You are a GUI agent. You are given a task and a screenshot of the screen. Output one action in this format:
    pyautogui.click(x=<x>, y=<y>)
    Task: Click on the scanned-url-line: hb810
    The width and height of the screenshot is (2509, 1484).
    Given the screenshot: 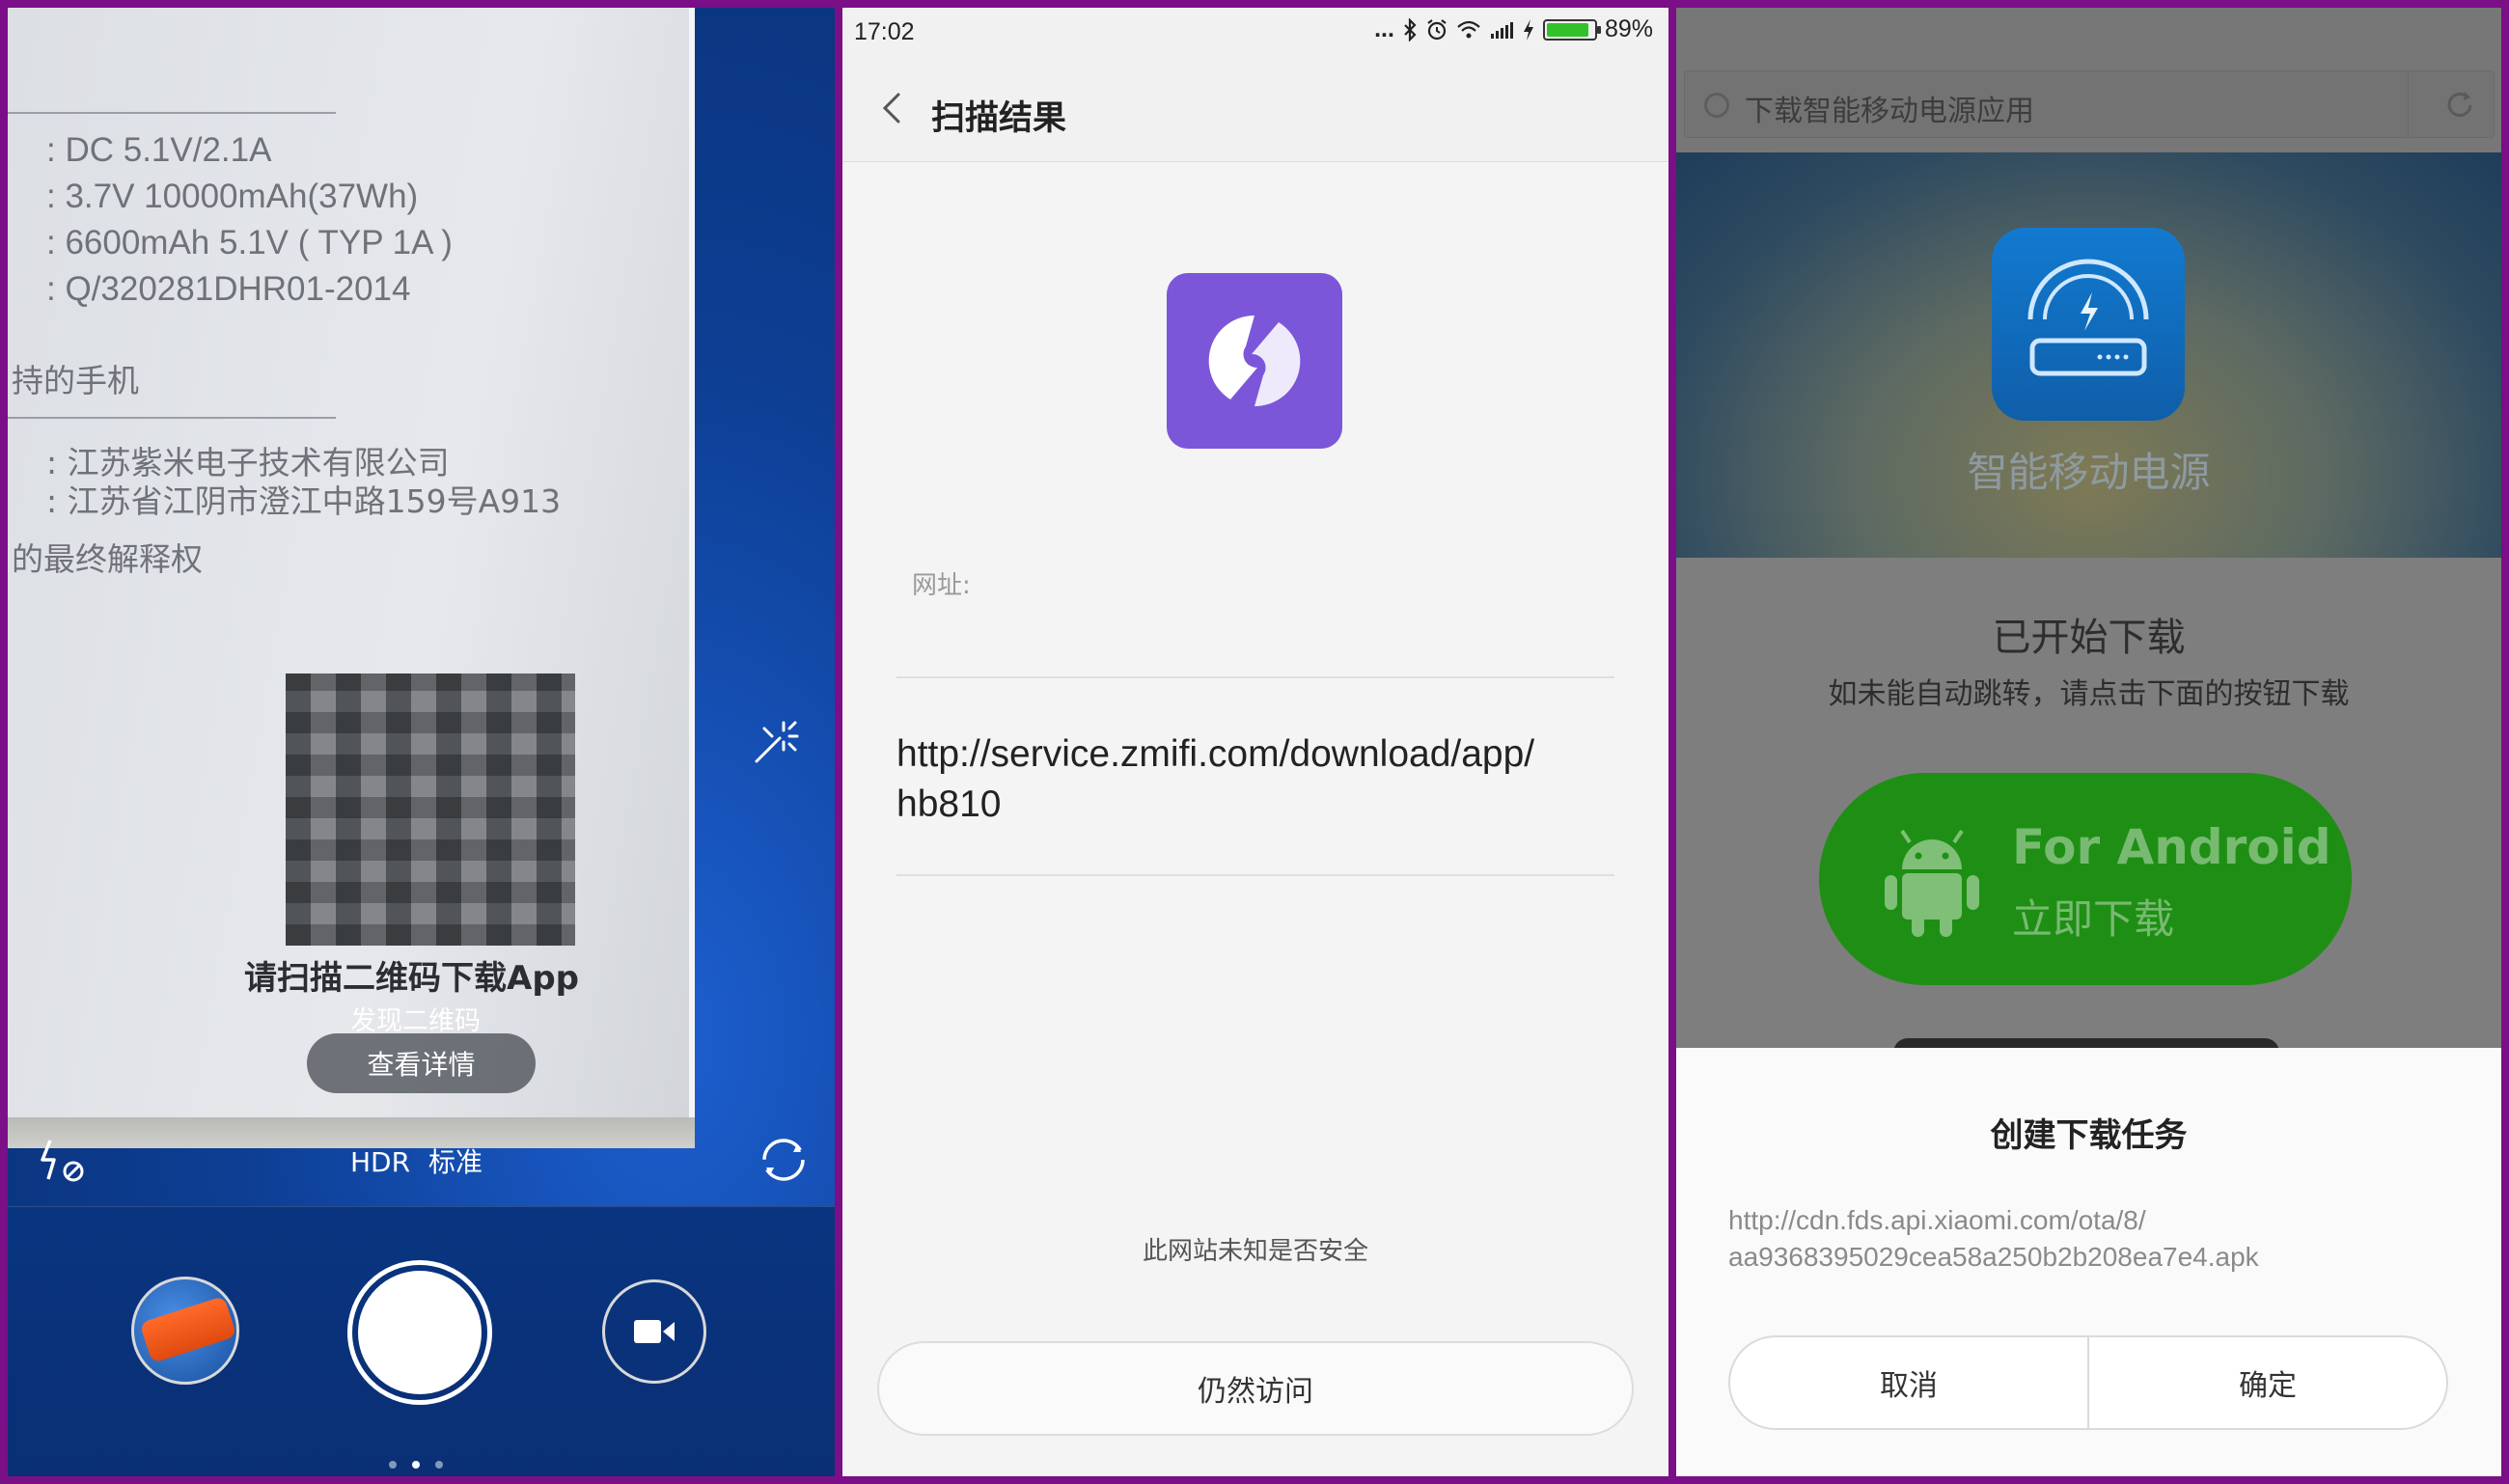 What is the action you would take?
    pyautogui.click(x=949, y=804)
    